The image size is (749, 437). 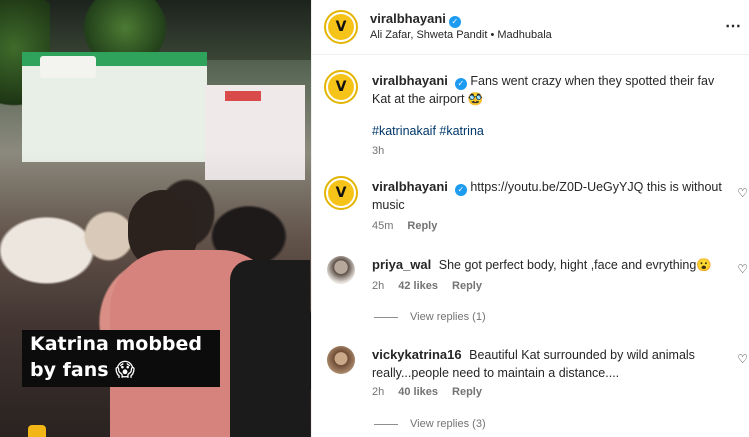 I want to click on view-replies-label: View replies (1), so click(x=448, y=317).